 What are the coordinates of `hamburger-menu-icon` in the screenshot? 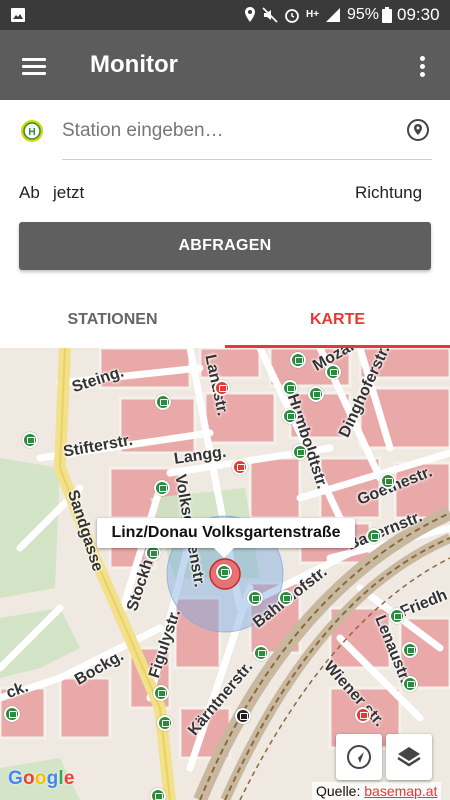 It's located at (34, 66).